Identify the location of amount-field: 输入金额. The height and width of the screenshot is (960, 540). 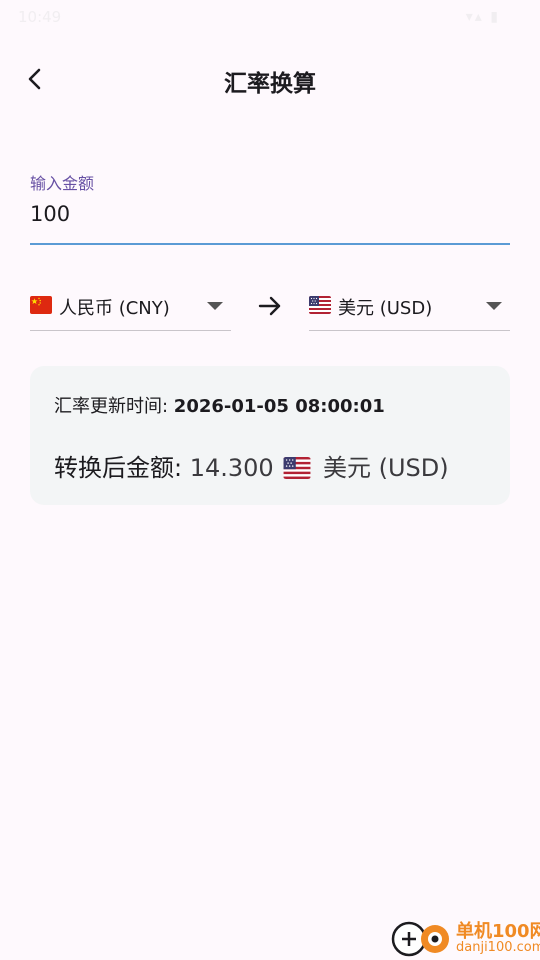
(270, 207).